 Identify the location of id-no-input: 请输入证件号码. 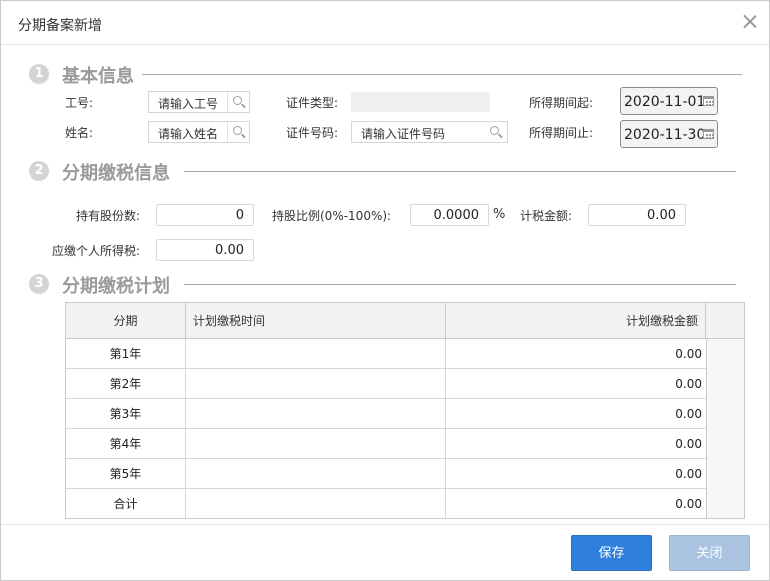
(429, 132).